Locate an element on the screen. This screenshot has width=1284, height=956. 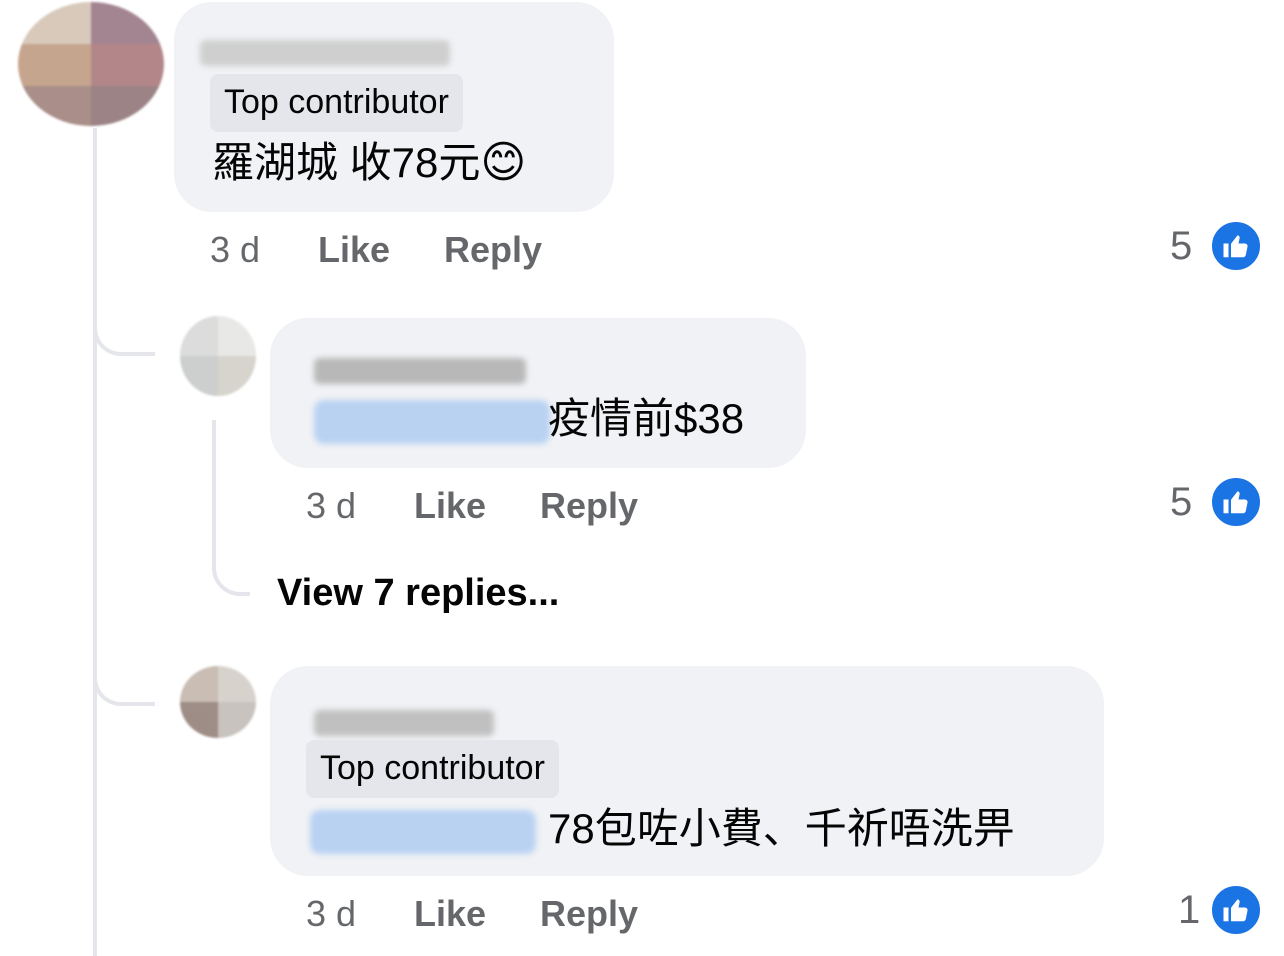
comment-bubble: 疫情前$38 is located at coordinates (538, 393).